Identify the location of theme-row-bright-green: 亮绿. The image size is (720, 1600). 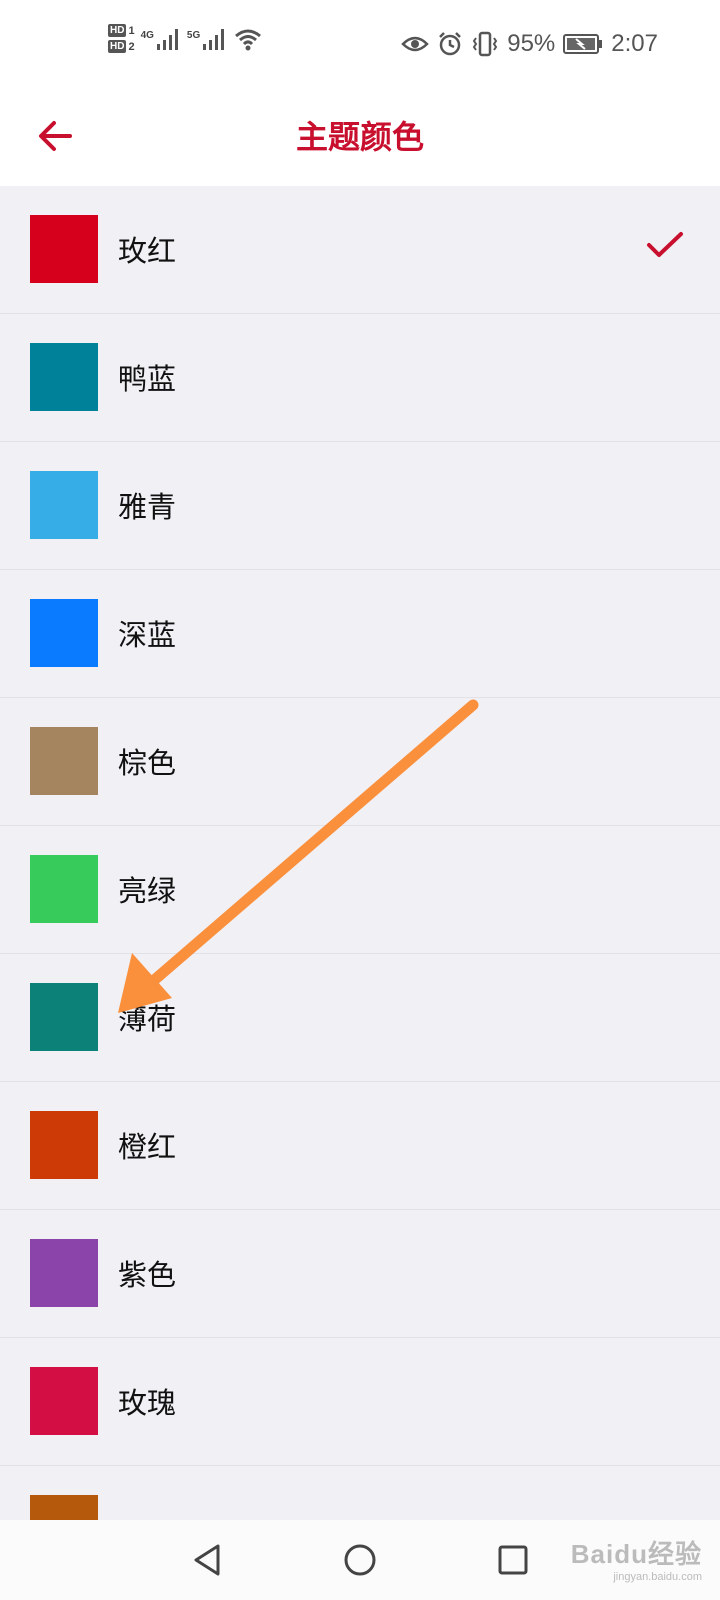
(360, 890).